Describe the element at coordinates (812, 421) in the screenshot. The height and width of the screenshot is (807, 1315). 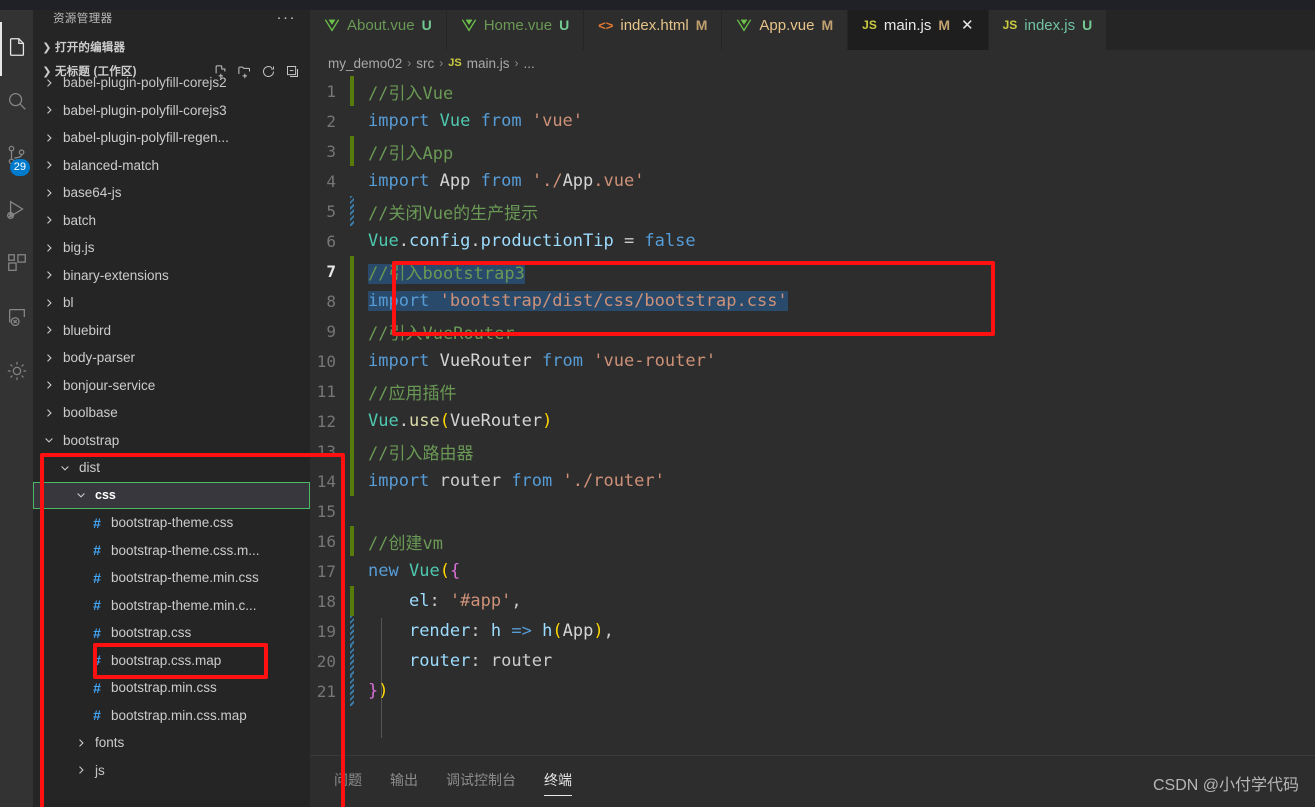
I see `code-line: 12 Vue.use(VueRouter)` at that location.